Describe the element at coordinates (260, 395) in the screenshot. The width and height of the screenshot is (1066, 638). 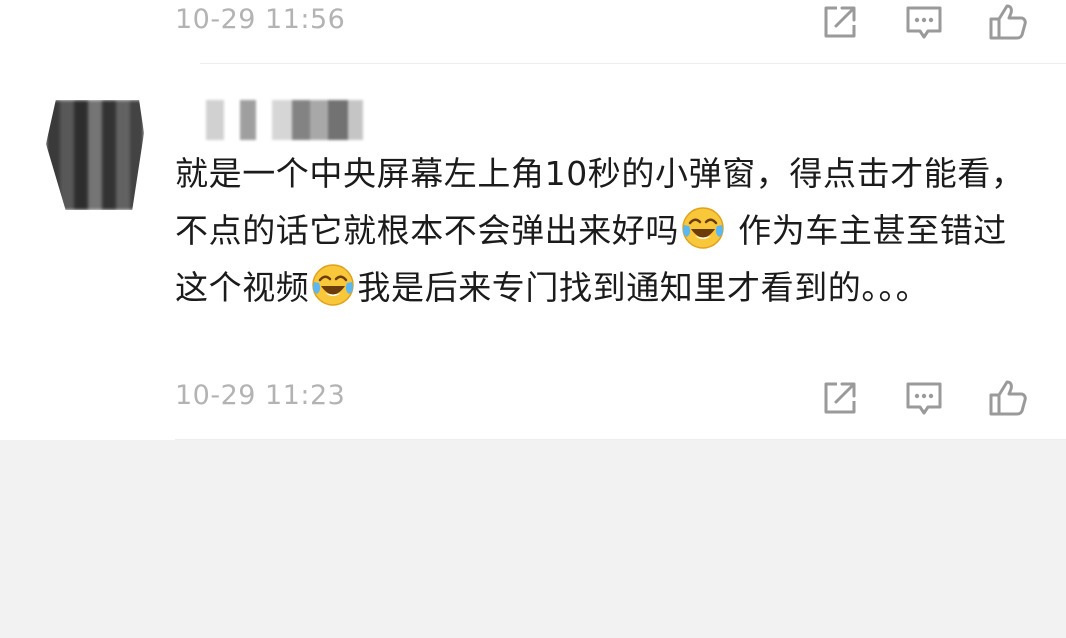
I see `timestamp: 10-29 11:23` at that location.